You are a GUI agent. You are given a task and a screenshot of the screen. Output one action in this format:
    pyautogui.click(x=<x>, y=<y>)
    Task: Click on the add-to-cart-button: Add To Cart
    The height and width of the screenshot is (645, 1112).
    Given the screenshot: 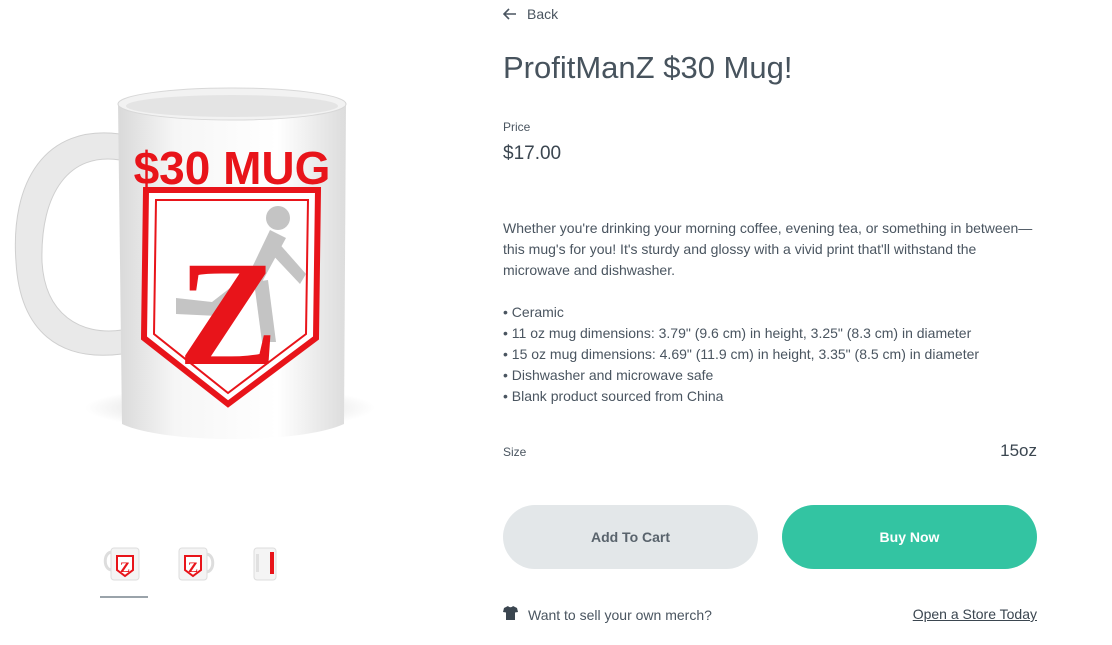 What is the action you would take?
    pyautogui.click(x=630, y=537)
    